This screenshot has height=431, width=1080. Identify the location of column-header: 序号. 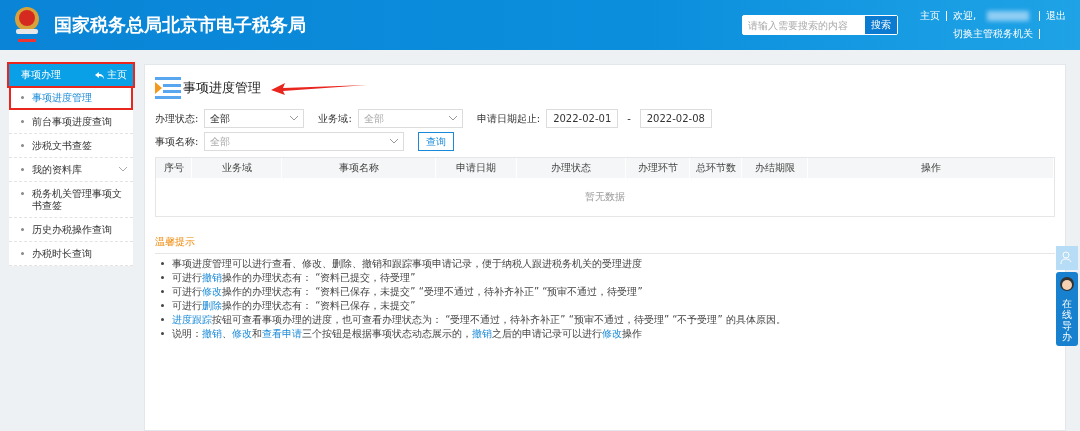
(174, 168).